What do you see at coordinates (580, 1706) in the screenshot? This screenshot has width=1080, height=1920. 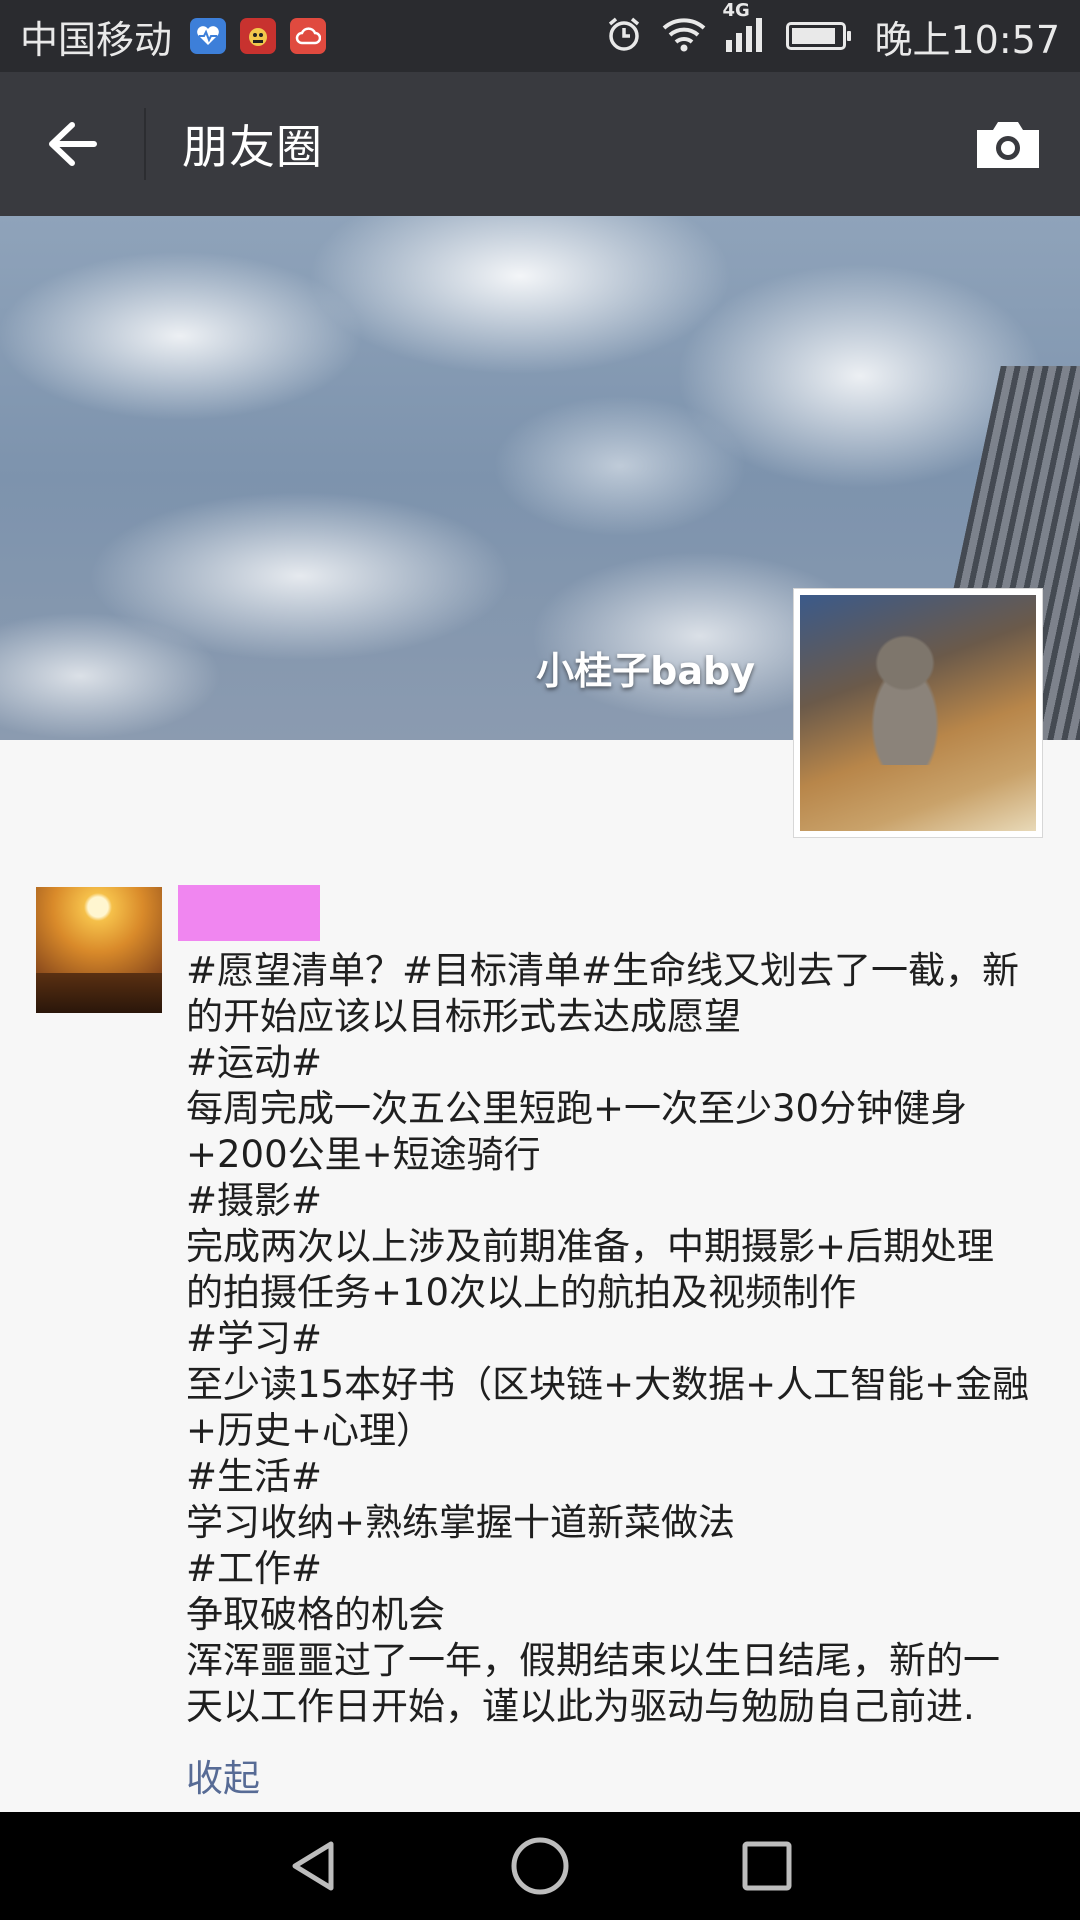 I see `post-text-line: 天以工作日开始，谨以此为驱动与勉励自己前进.` at bounding box center [580, 1706].